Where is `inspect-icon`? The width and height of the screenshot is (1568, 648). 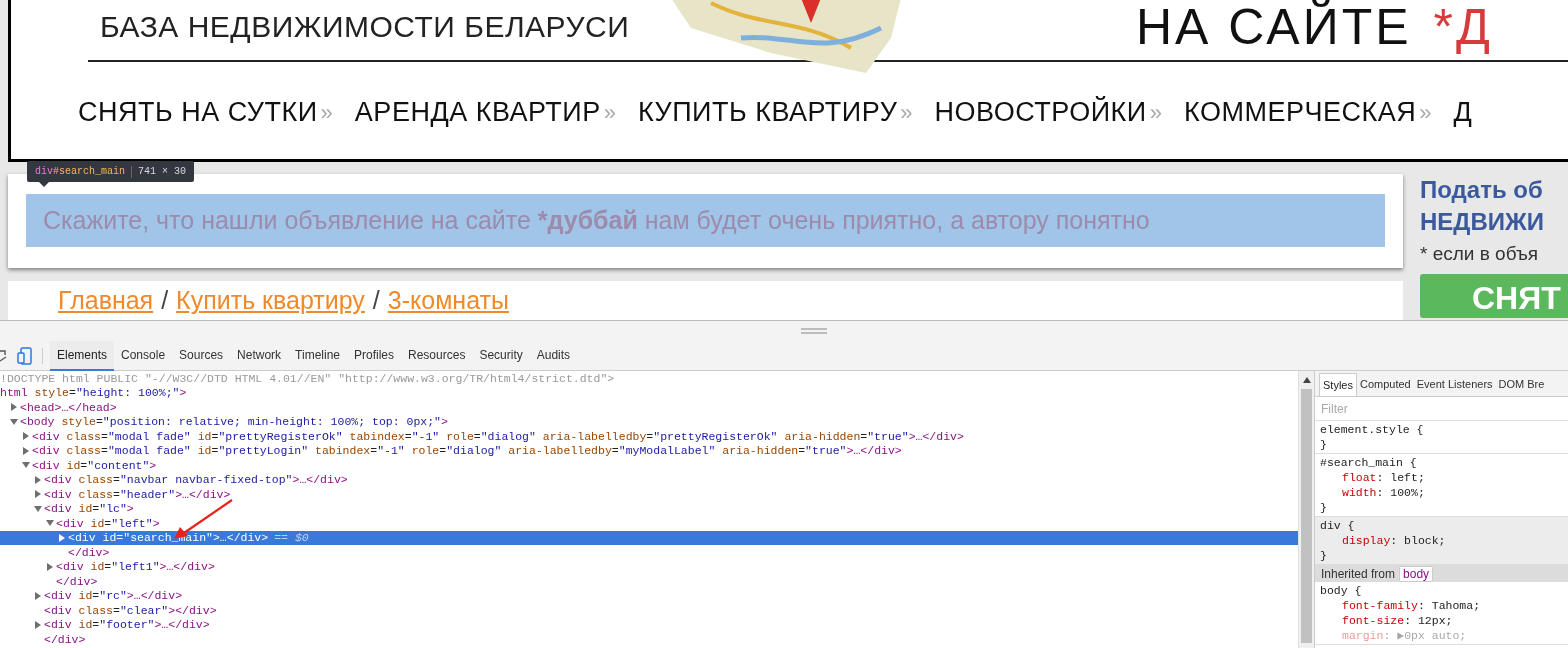 inspect-icon is located at coordinates (3, 355).